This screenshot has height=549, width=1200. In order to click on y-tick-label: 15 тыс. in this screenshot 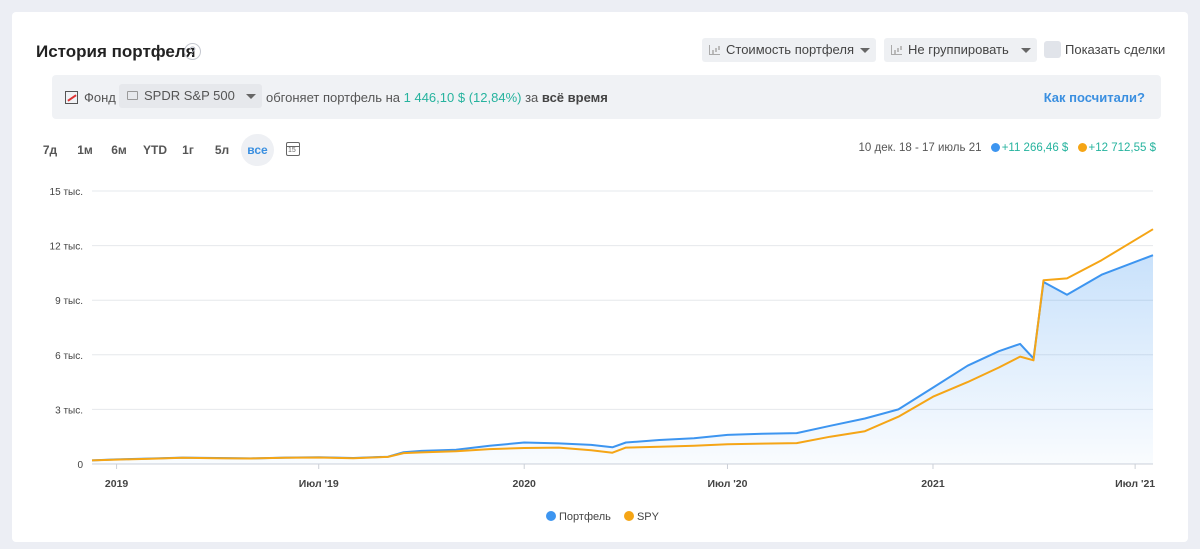, I will do `click(66, 192)`.